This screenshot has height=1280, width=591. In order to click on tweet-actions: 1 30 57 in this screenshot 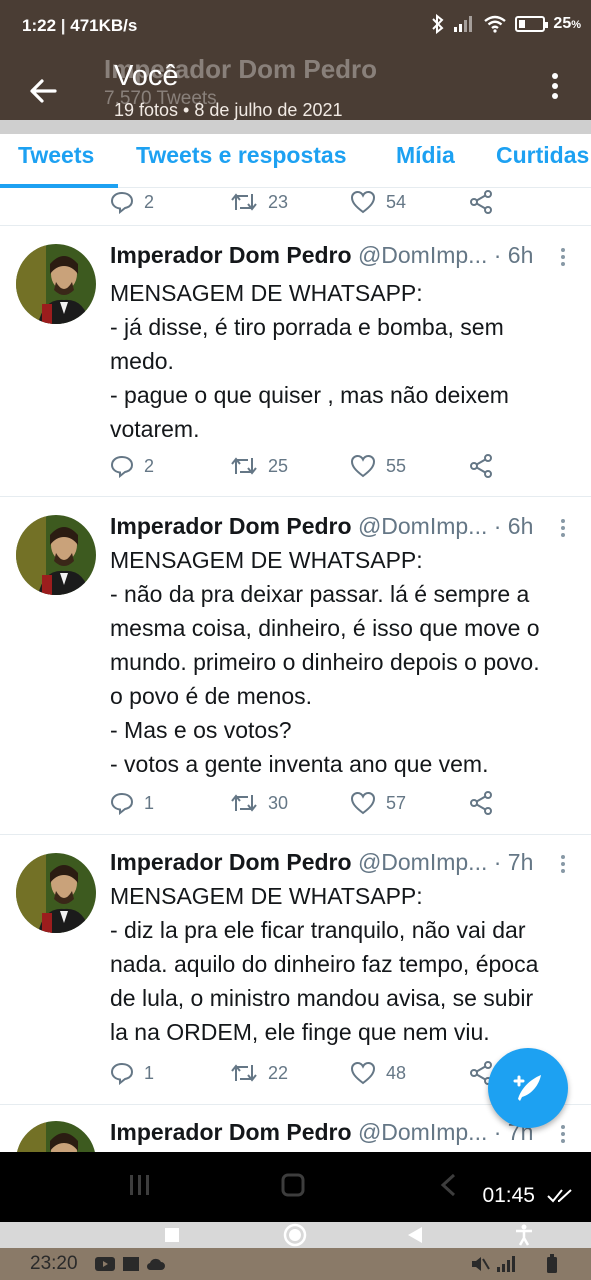, I will do `click(330, 806)`.